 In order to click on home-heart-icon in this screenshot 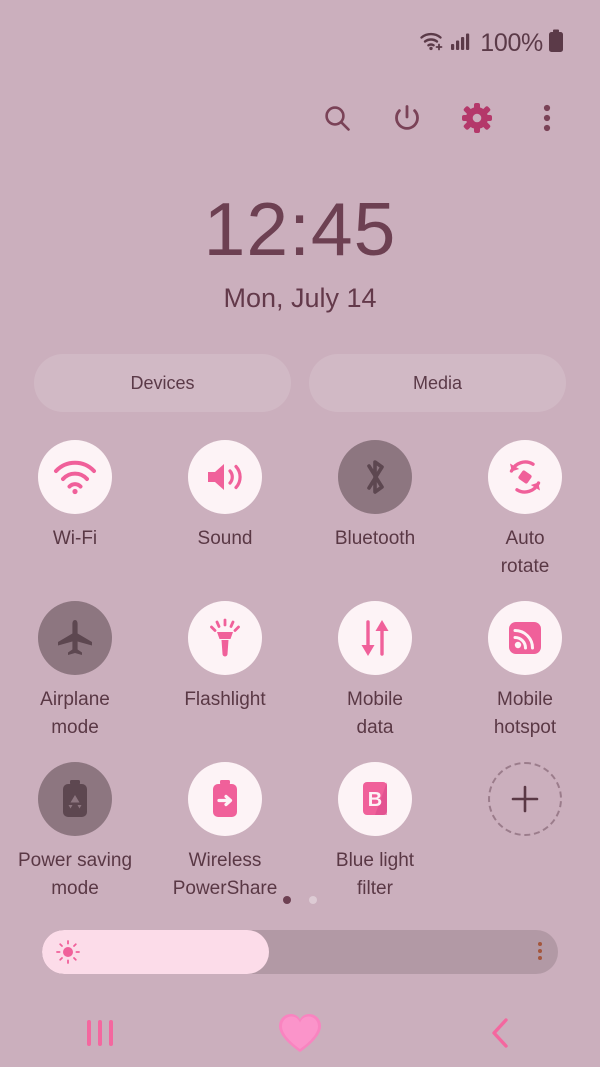, I will do `click(300, 1033)`.